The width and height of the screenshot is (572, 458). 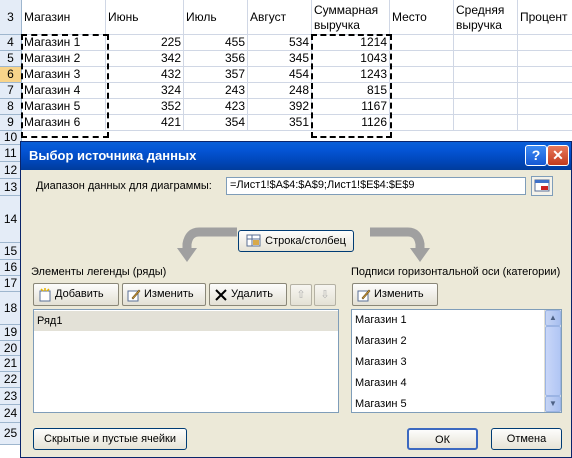 I want to click on cell-june: 352, so click(x=145, y=107).